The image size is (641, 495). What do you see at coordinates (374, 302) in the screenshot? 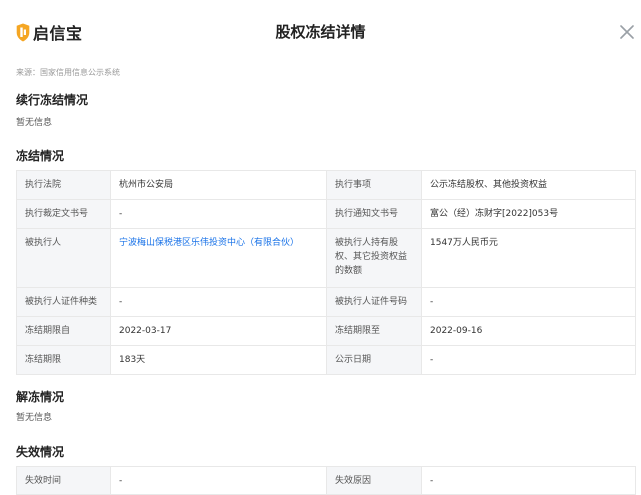
I see `table-label-cell: 被执行人证件号码` at bounding box center [374, 302].